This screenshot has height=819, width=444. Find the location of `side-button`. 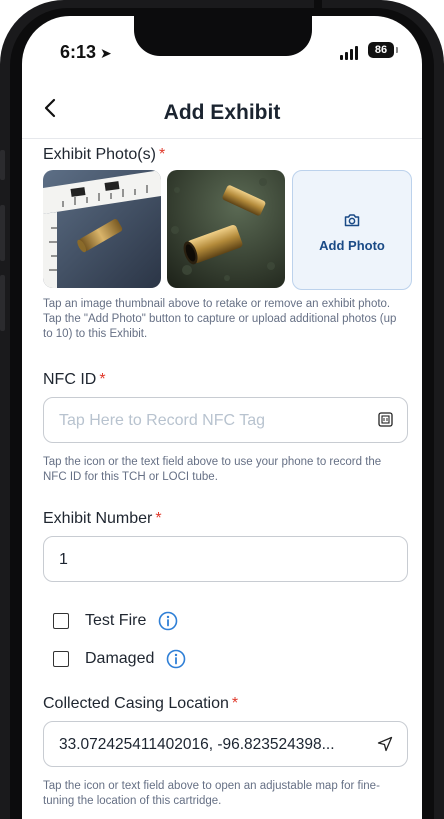

side-button is located at coordinates (2, 165).